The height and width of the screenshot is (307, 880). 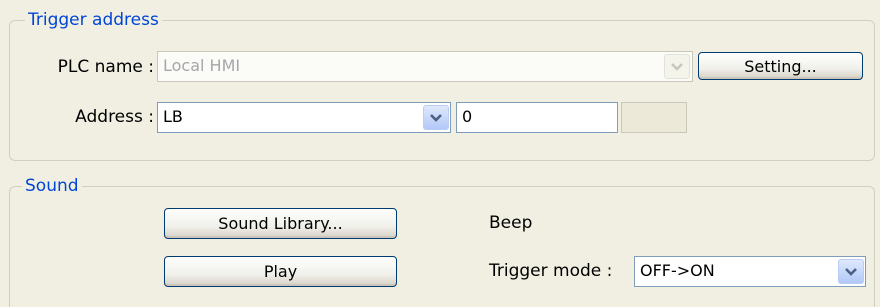 I want to click on trigger-address-title: Trigger address, so click(x=93, y=20).